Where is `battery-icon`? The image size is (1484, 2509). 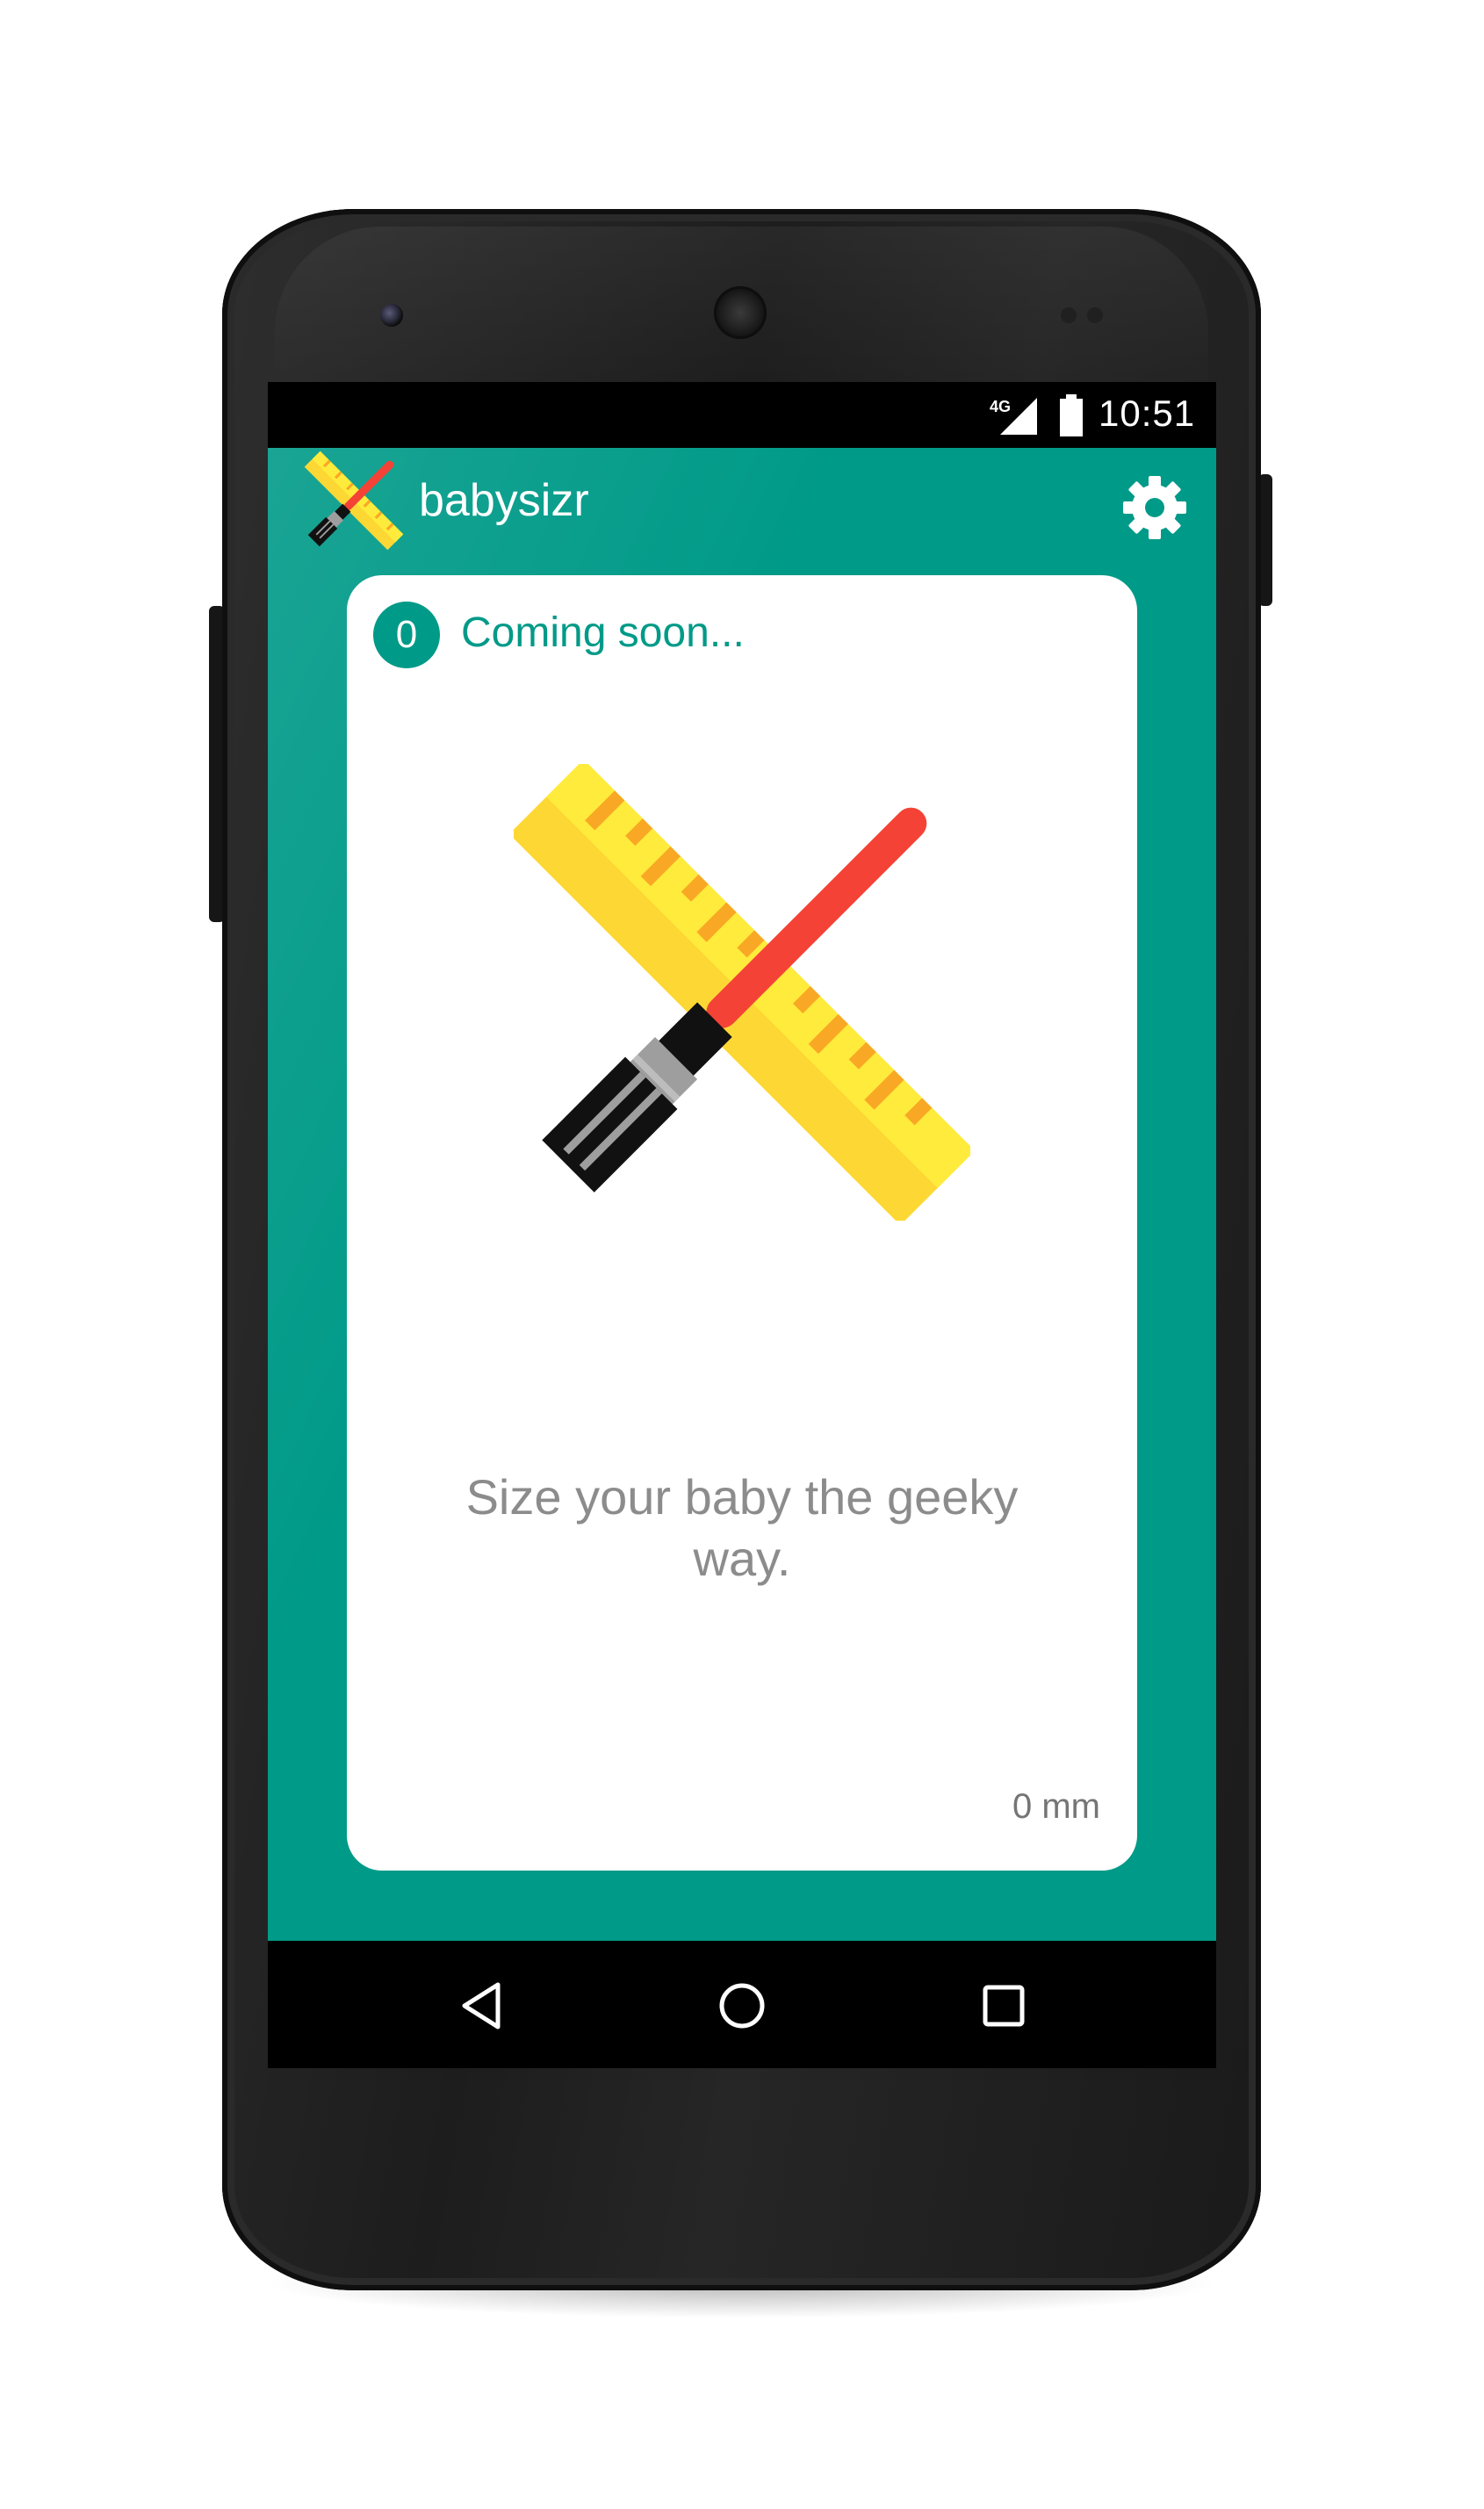 battery-icon is located at coordinates (1071, 415).